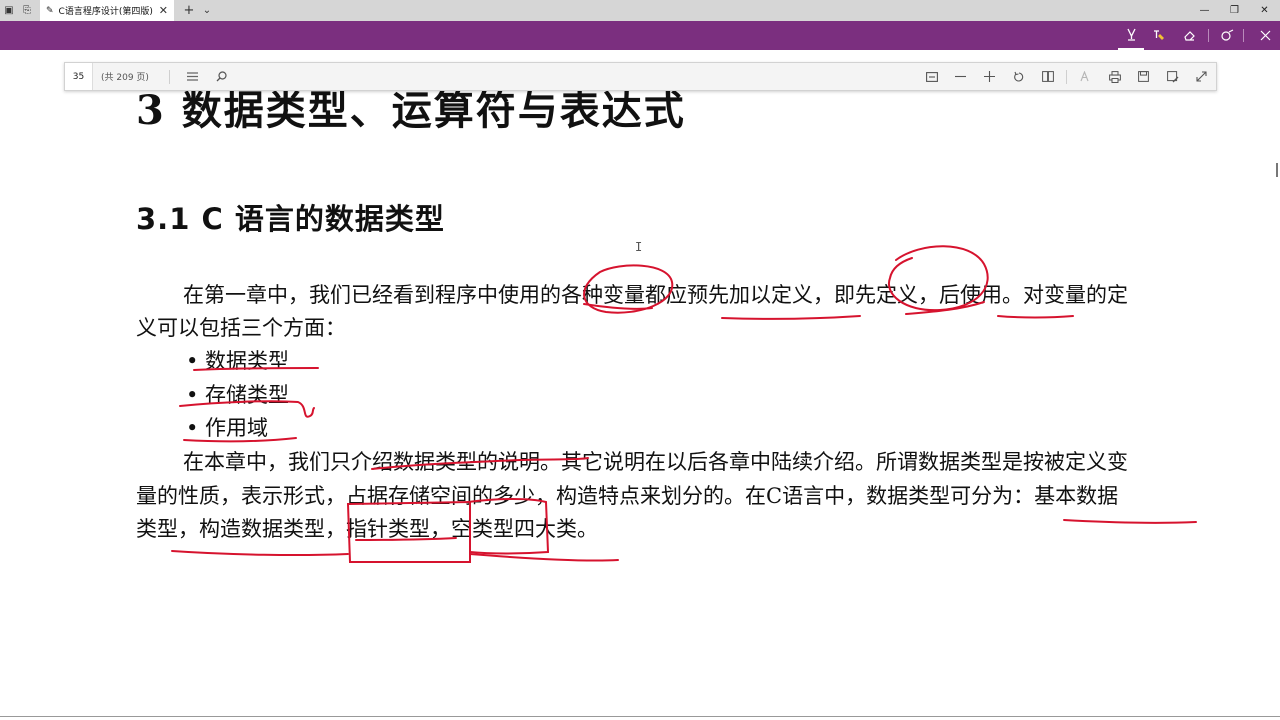 The image size is (1280, 720). I want to click on read-aloud-icon, so click(1085, 76).